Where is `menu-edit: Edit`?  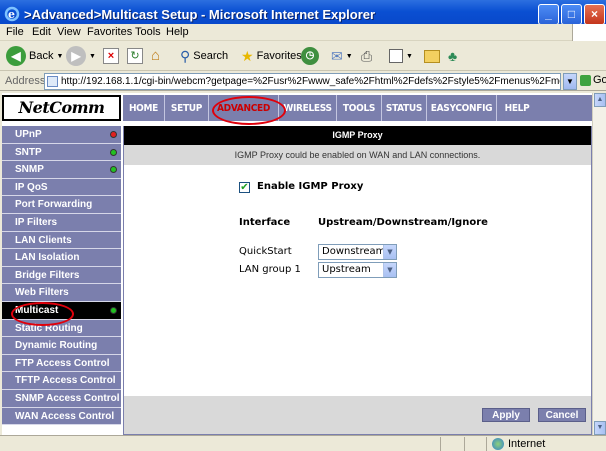 menu-edit: Edit is located at coordinates (41, 32).